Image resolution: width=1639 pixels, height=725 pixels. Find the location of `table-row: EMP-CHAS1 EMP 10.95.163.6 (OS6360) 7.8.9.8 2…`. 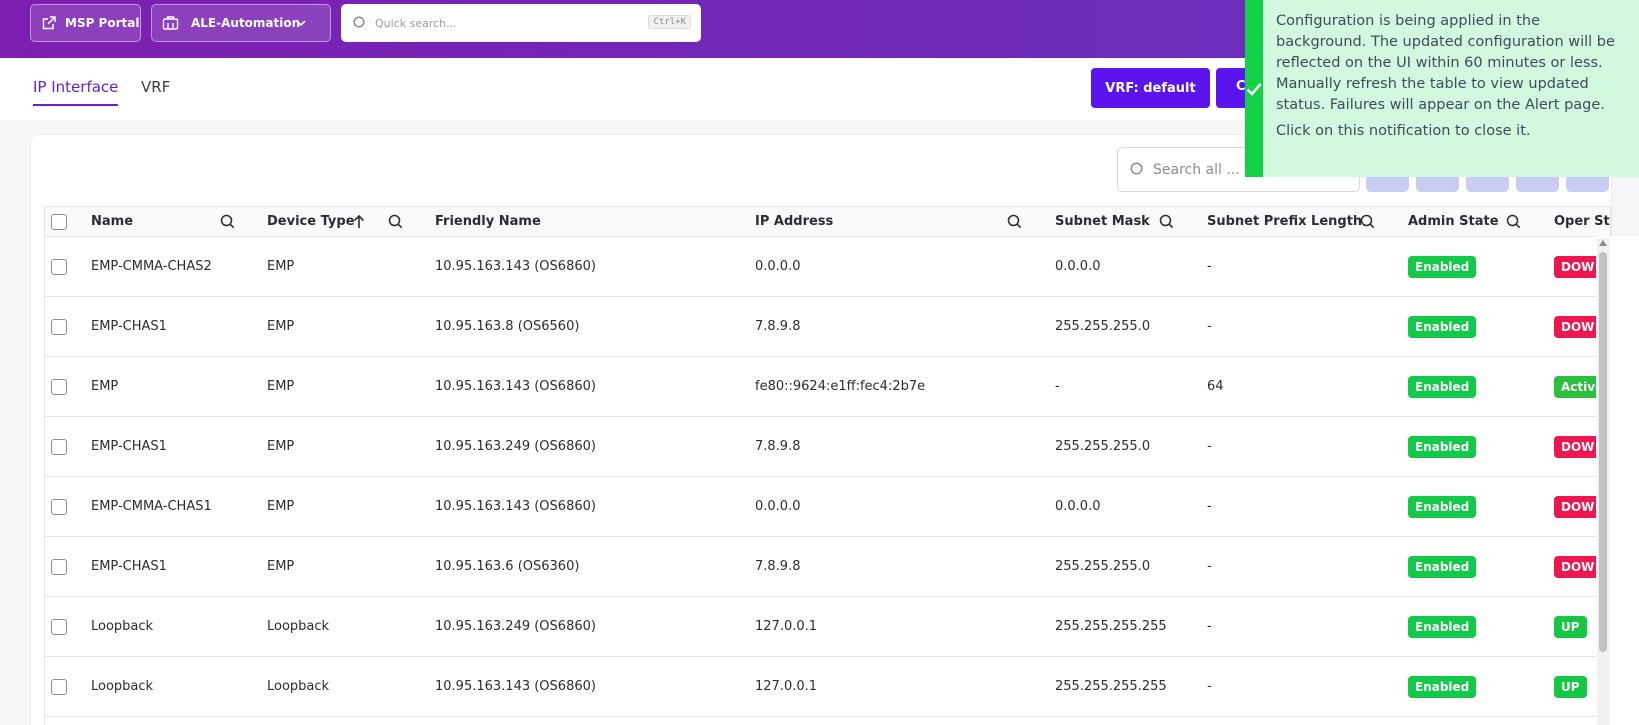

table-row: EMP-CHAS1 EMP 10.95.163.6 (OS6360) 7.8.9.8 2… is located at coordinates (827, 567).